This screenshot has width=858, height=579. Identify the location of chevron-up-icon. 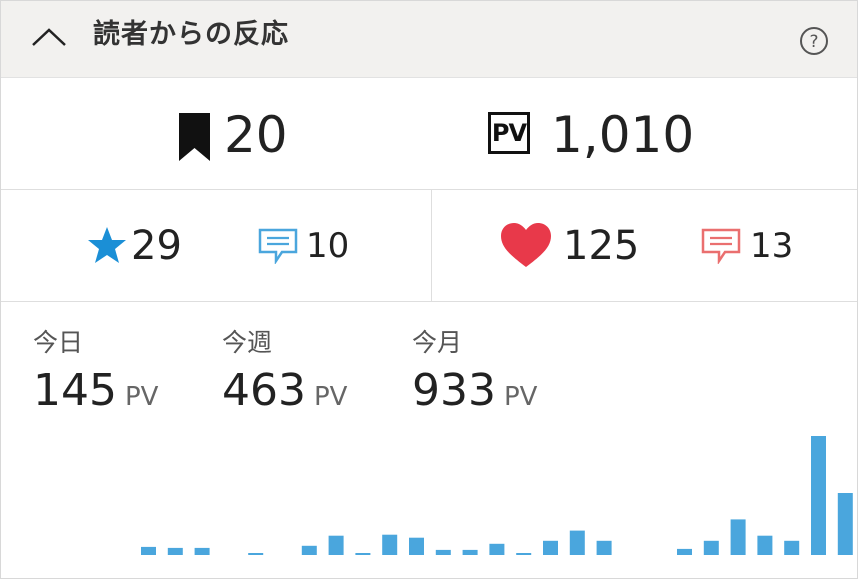
(49, 37).